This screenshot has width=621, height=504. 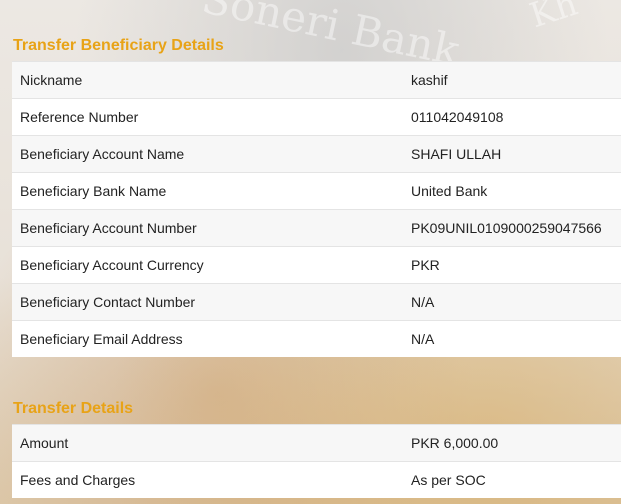 I want to click on row-value: PKR 6,000.00, so click(x=508, y=443).